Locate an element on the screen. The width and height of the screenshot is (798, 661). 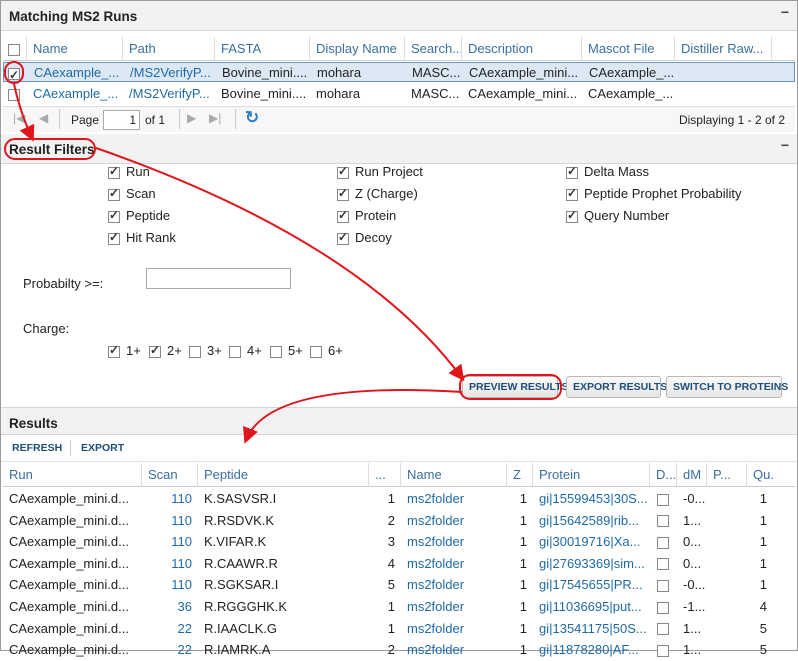
arrow-checkbox-to-filters is located at coordinates (24, 112).